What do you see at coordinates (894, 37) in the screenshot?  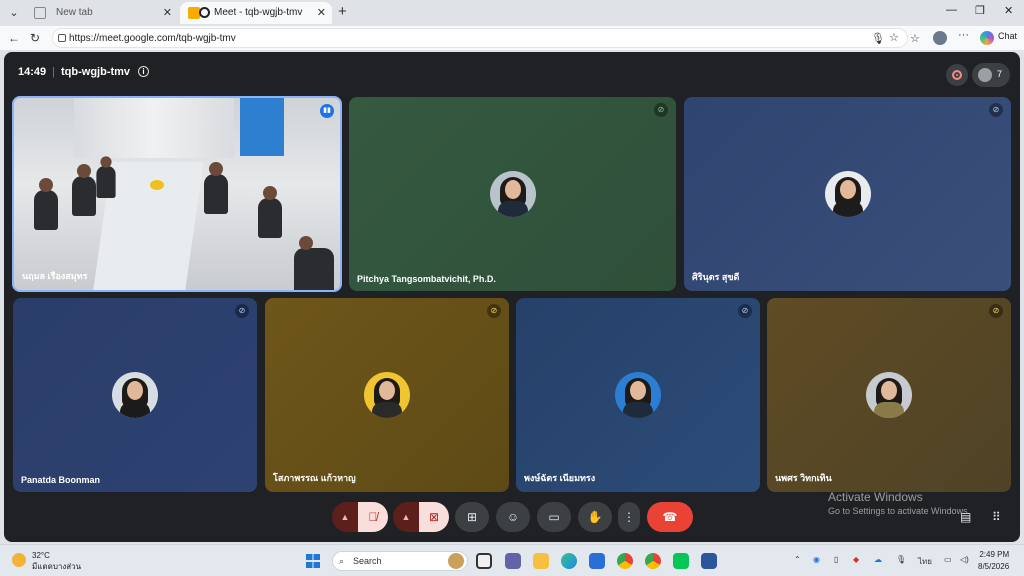 I see `favorite-star-icon: ☆` at bounding box center [894, 37].